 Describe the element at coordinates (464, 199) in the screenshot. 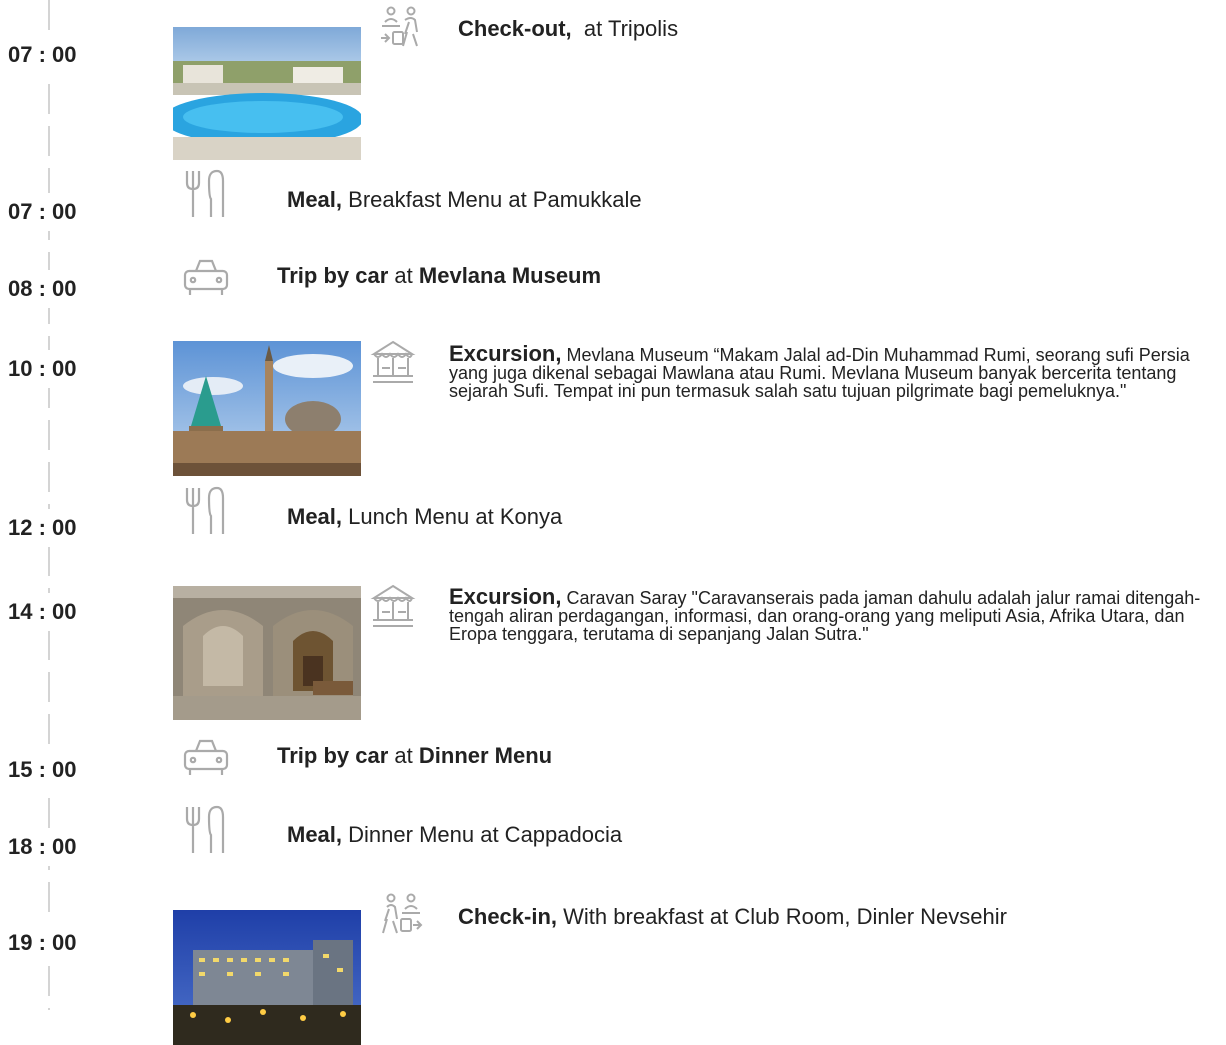

I see `entry-meal-breakfast: Meal, Breakfast Menu at Pamukkale` at that location.